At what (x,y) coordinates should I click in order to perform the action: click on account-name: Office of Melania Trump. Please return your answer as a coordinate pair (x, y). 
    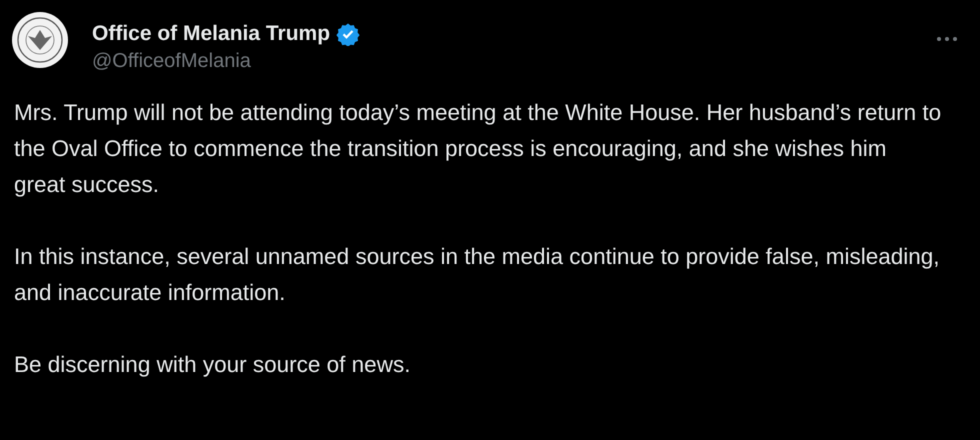
    Looking at the image, I should click on (211, 34).